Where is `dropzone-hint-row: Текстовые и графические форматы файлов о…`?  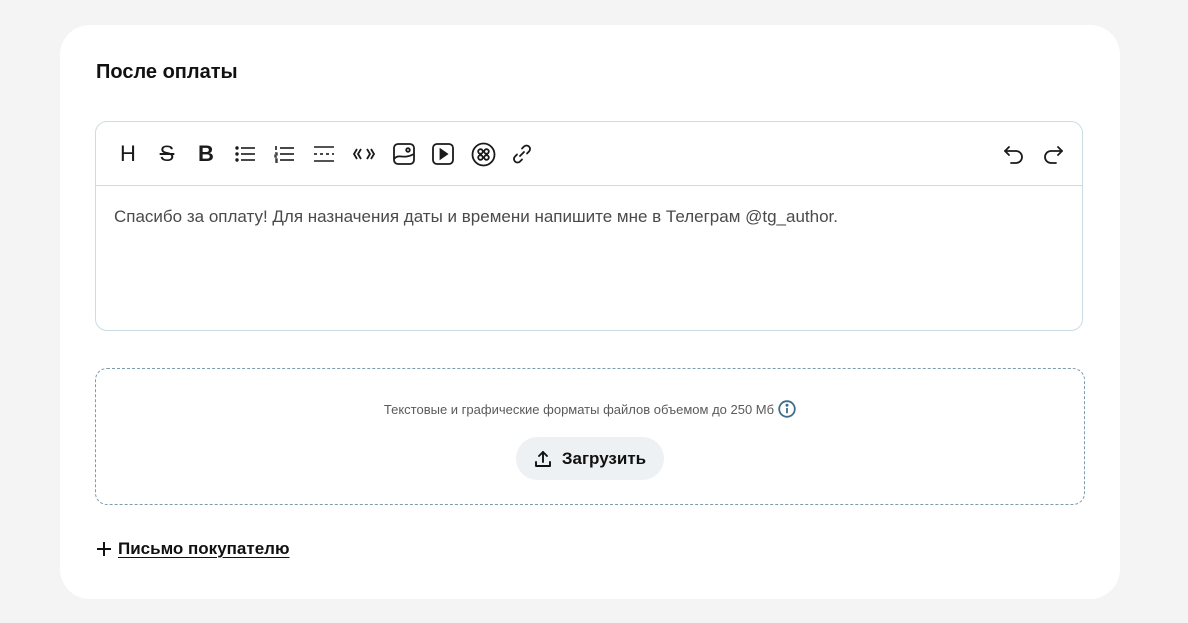
dropzone-hint-row: Текстовые и графические форматы файлов о… is located at coordinates (590, 409).